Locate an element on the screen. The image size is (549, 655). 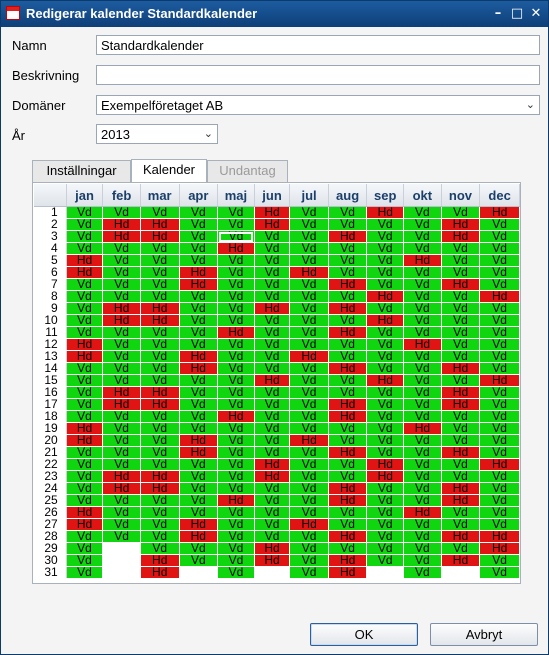
month-header: jun is located at coordinates (272, 195).